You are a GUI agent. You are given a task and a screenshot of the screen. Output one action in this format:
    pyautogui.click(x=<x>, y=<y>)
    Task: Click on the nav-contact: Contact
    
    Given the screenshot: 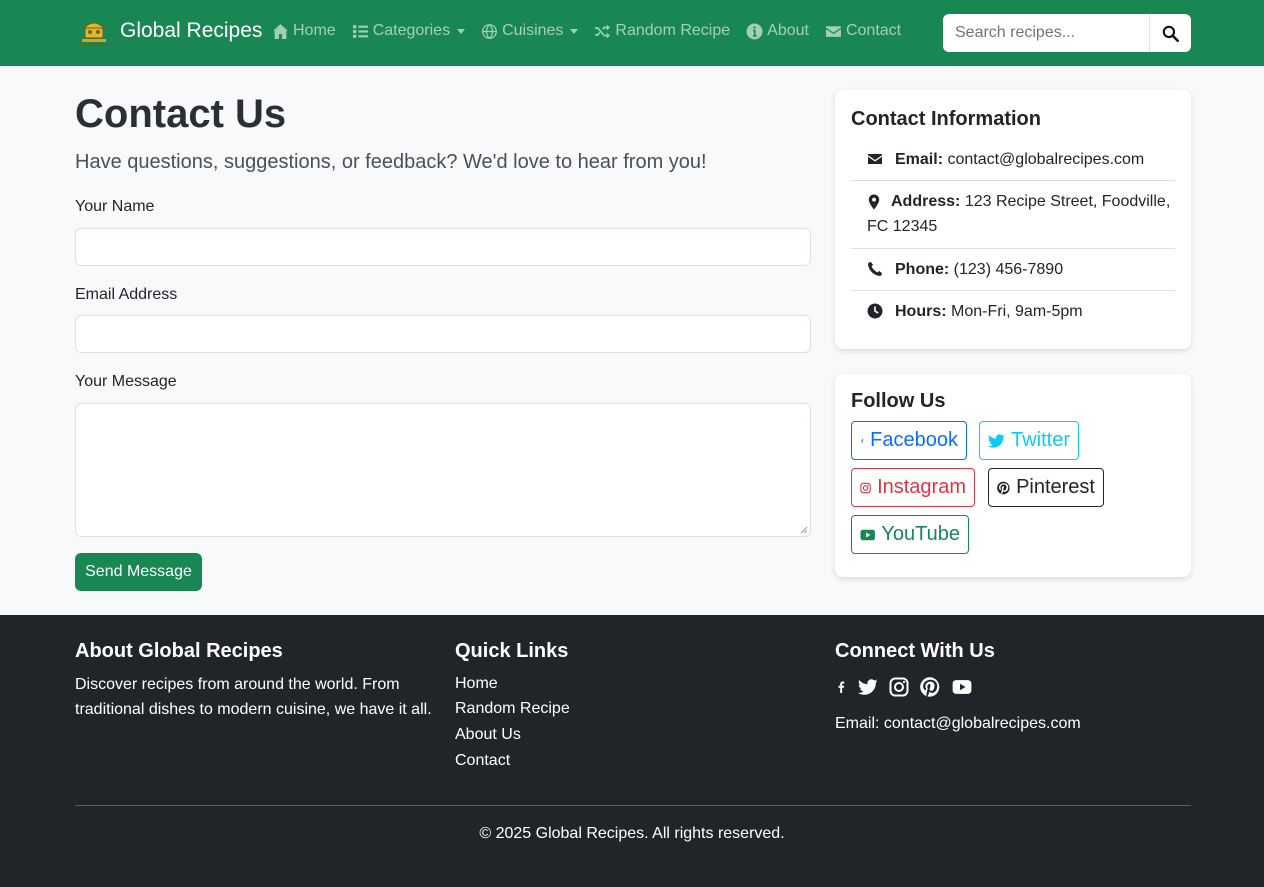 What is the action you would take?
    pyautogui.click(x=863, y=31)
    